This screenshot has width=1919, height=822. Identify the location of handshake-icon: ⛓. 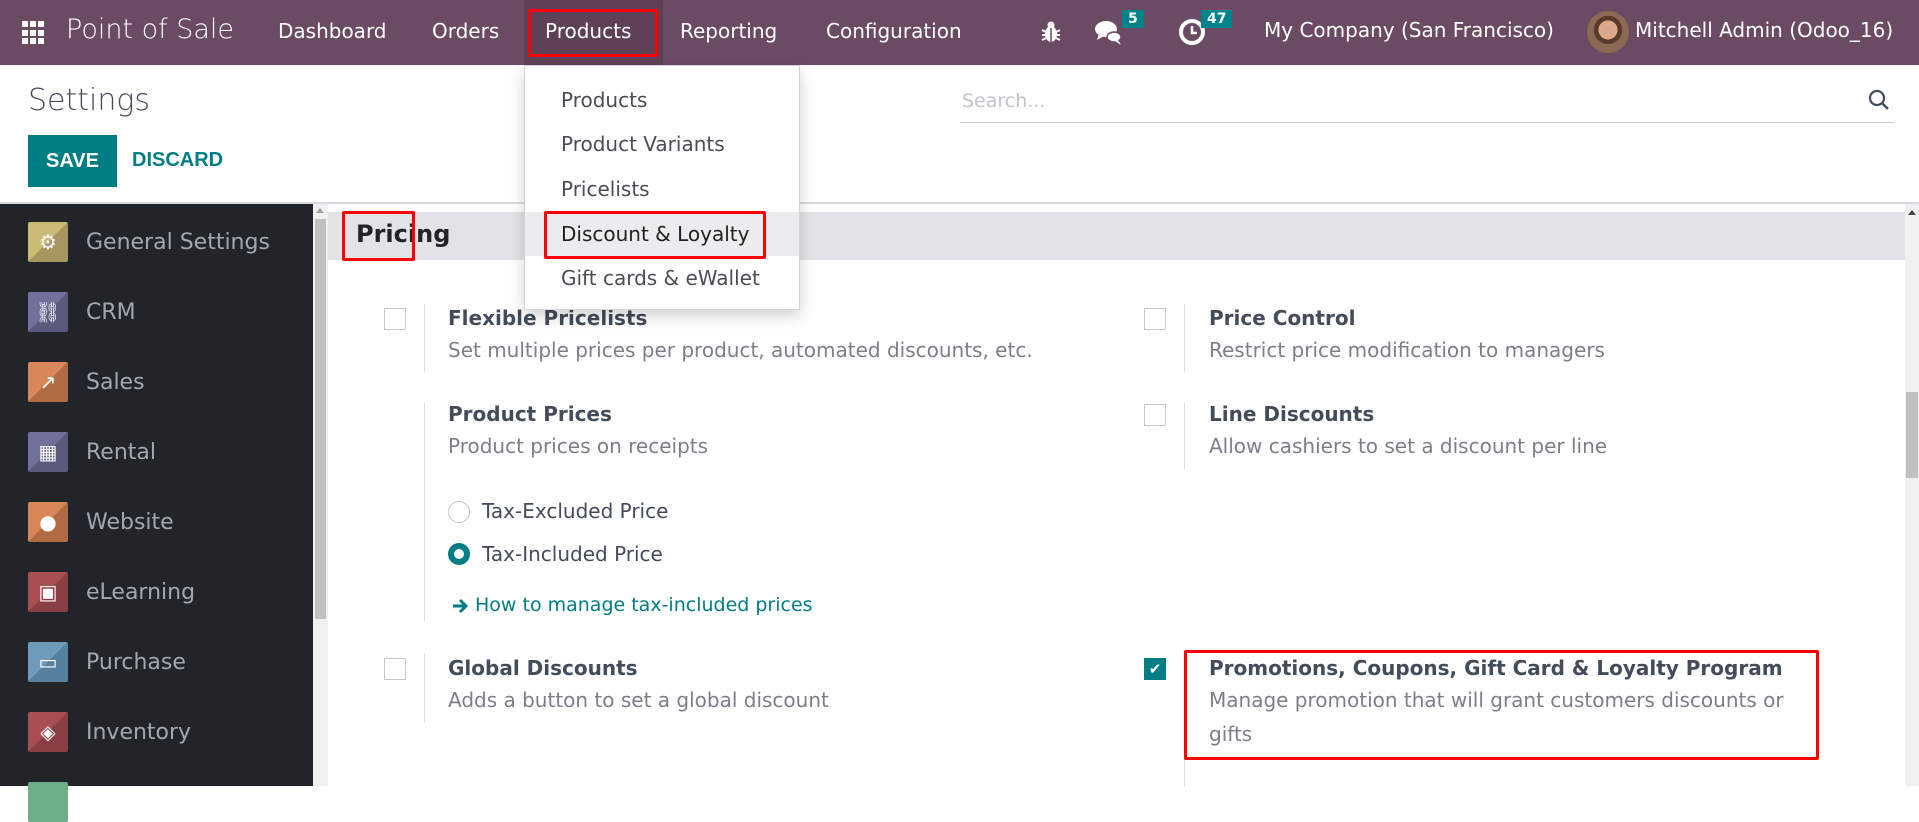
(48, 312).